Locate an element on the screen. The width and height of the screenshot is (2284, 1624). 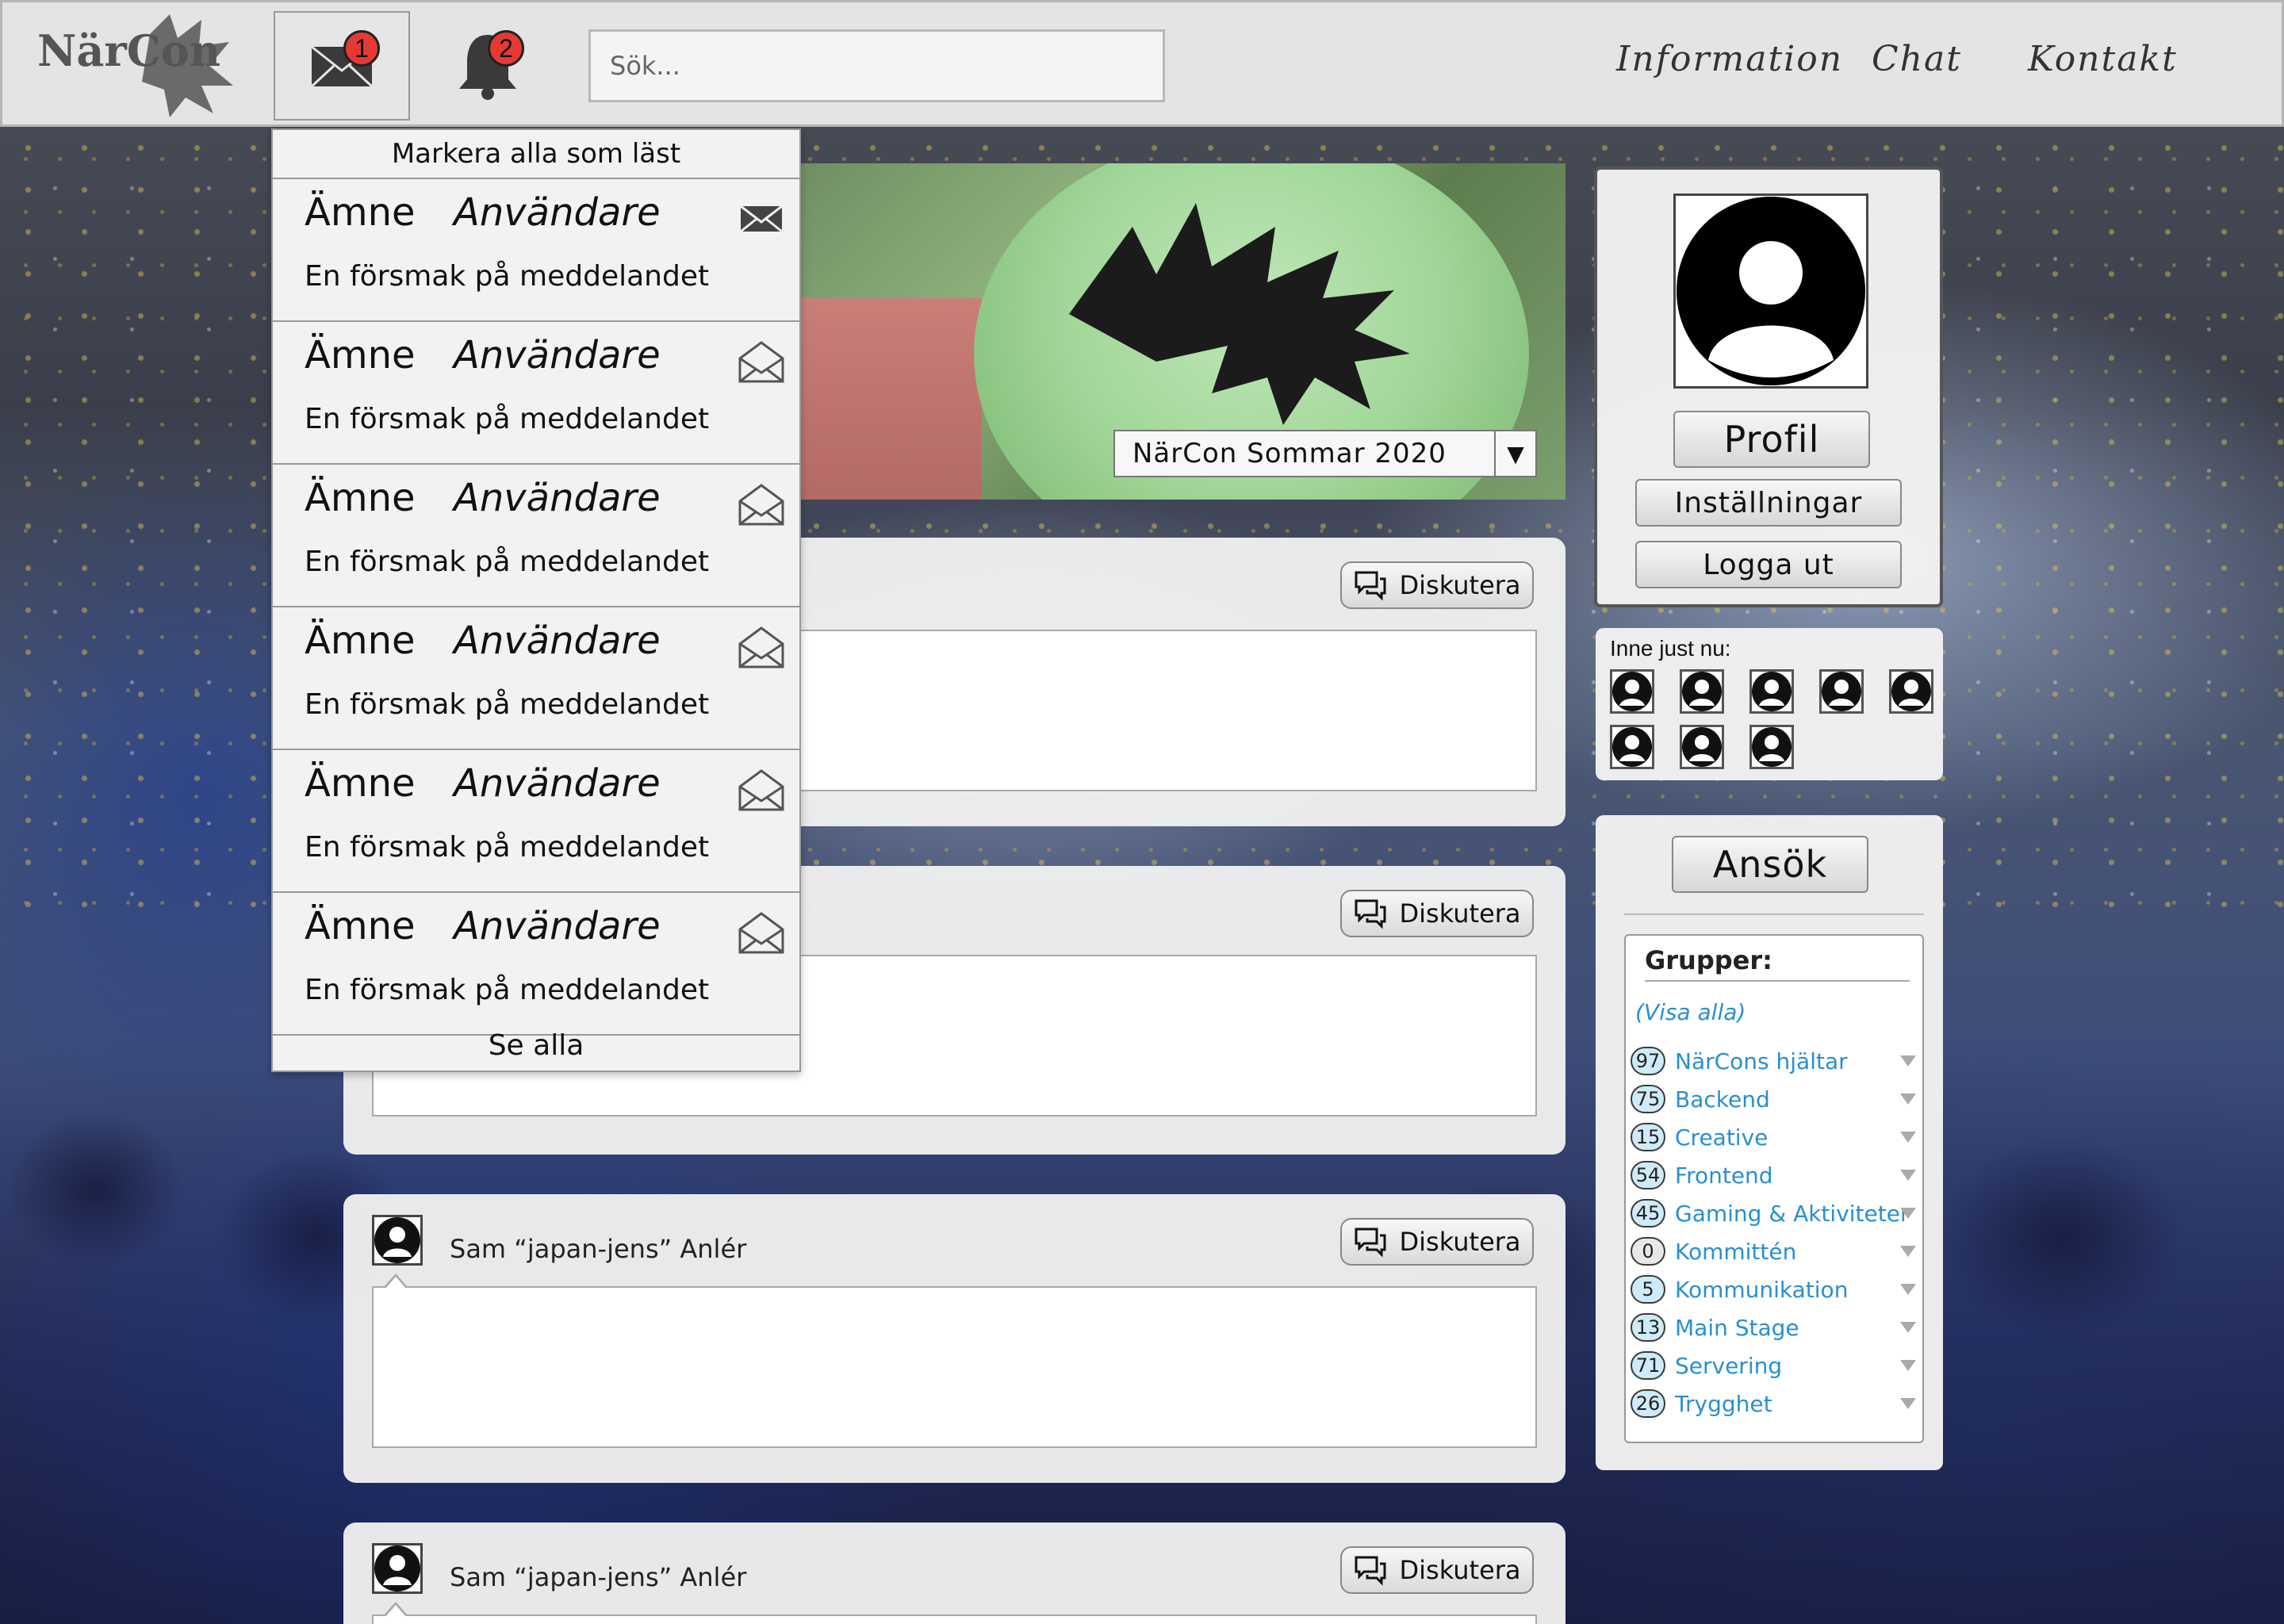
user-icon is located at coordinates (1632, 747).